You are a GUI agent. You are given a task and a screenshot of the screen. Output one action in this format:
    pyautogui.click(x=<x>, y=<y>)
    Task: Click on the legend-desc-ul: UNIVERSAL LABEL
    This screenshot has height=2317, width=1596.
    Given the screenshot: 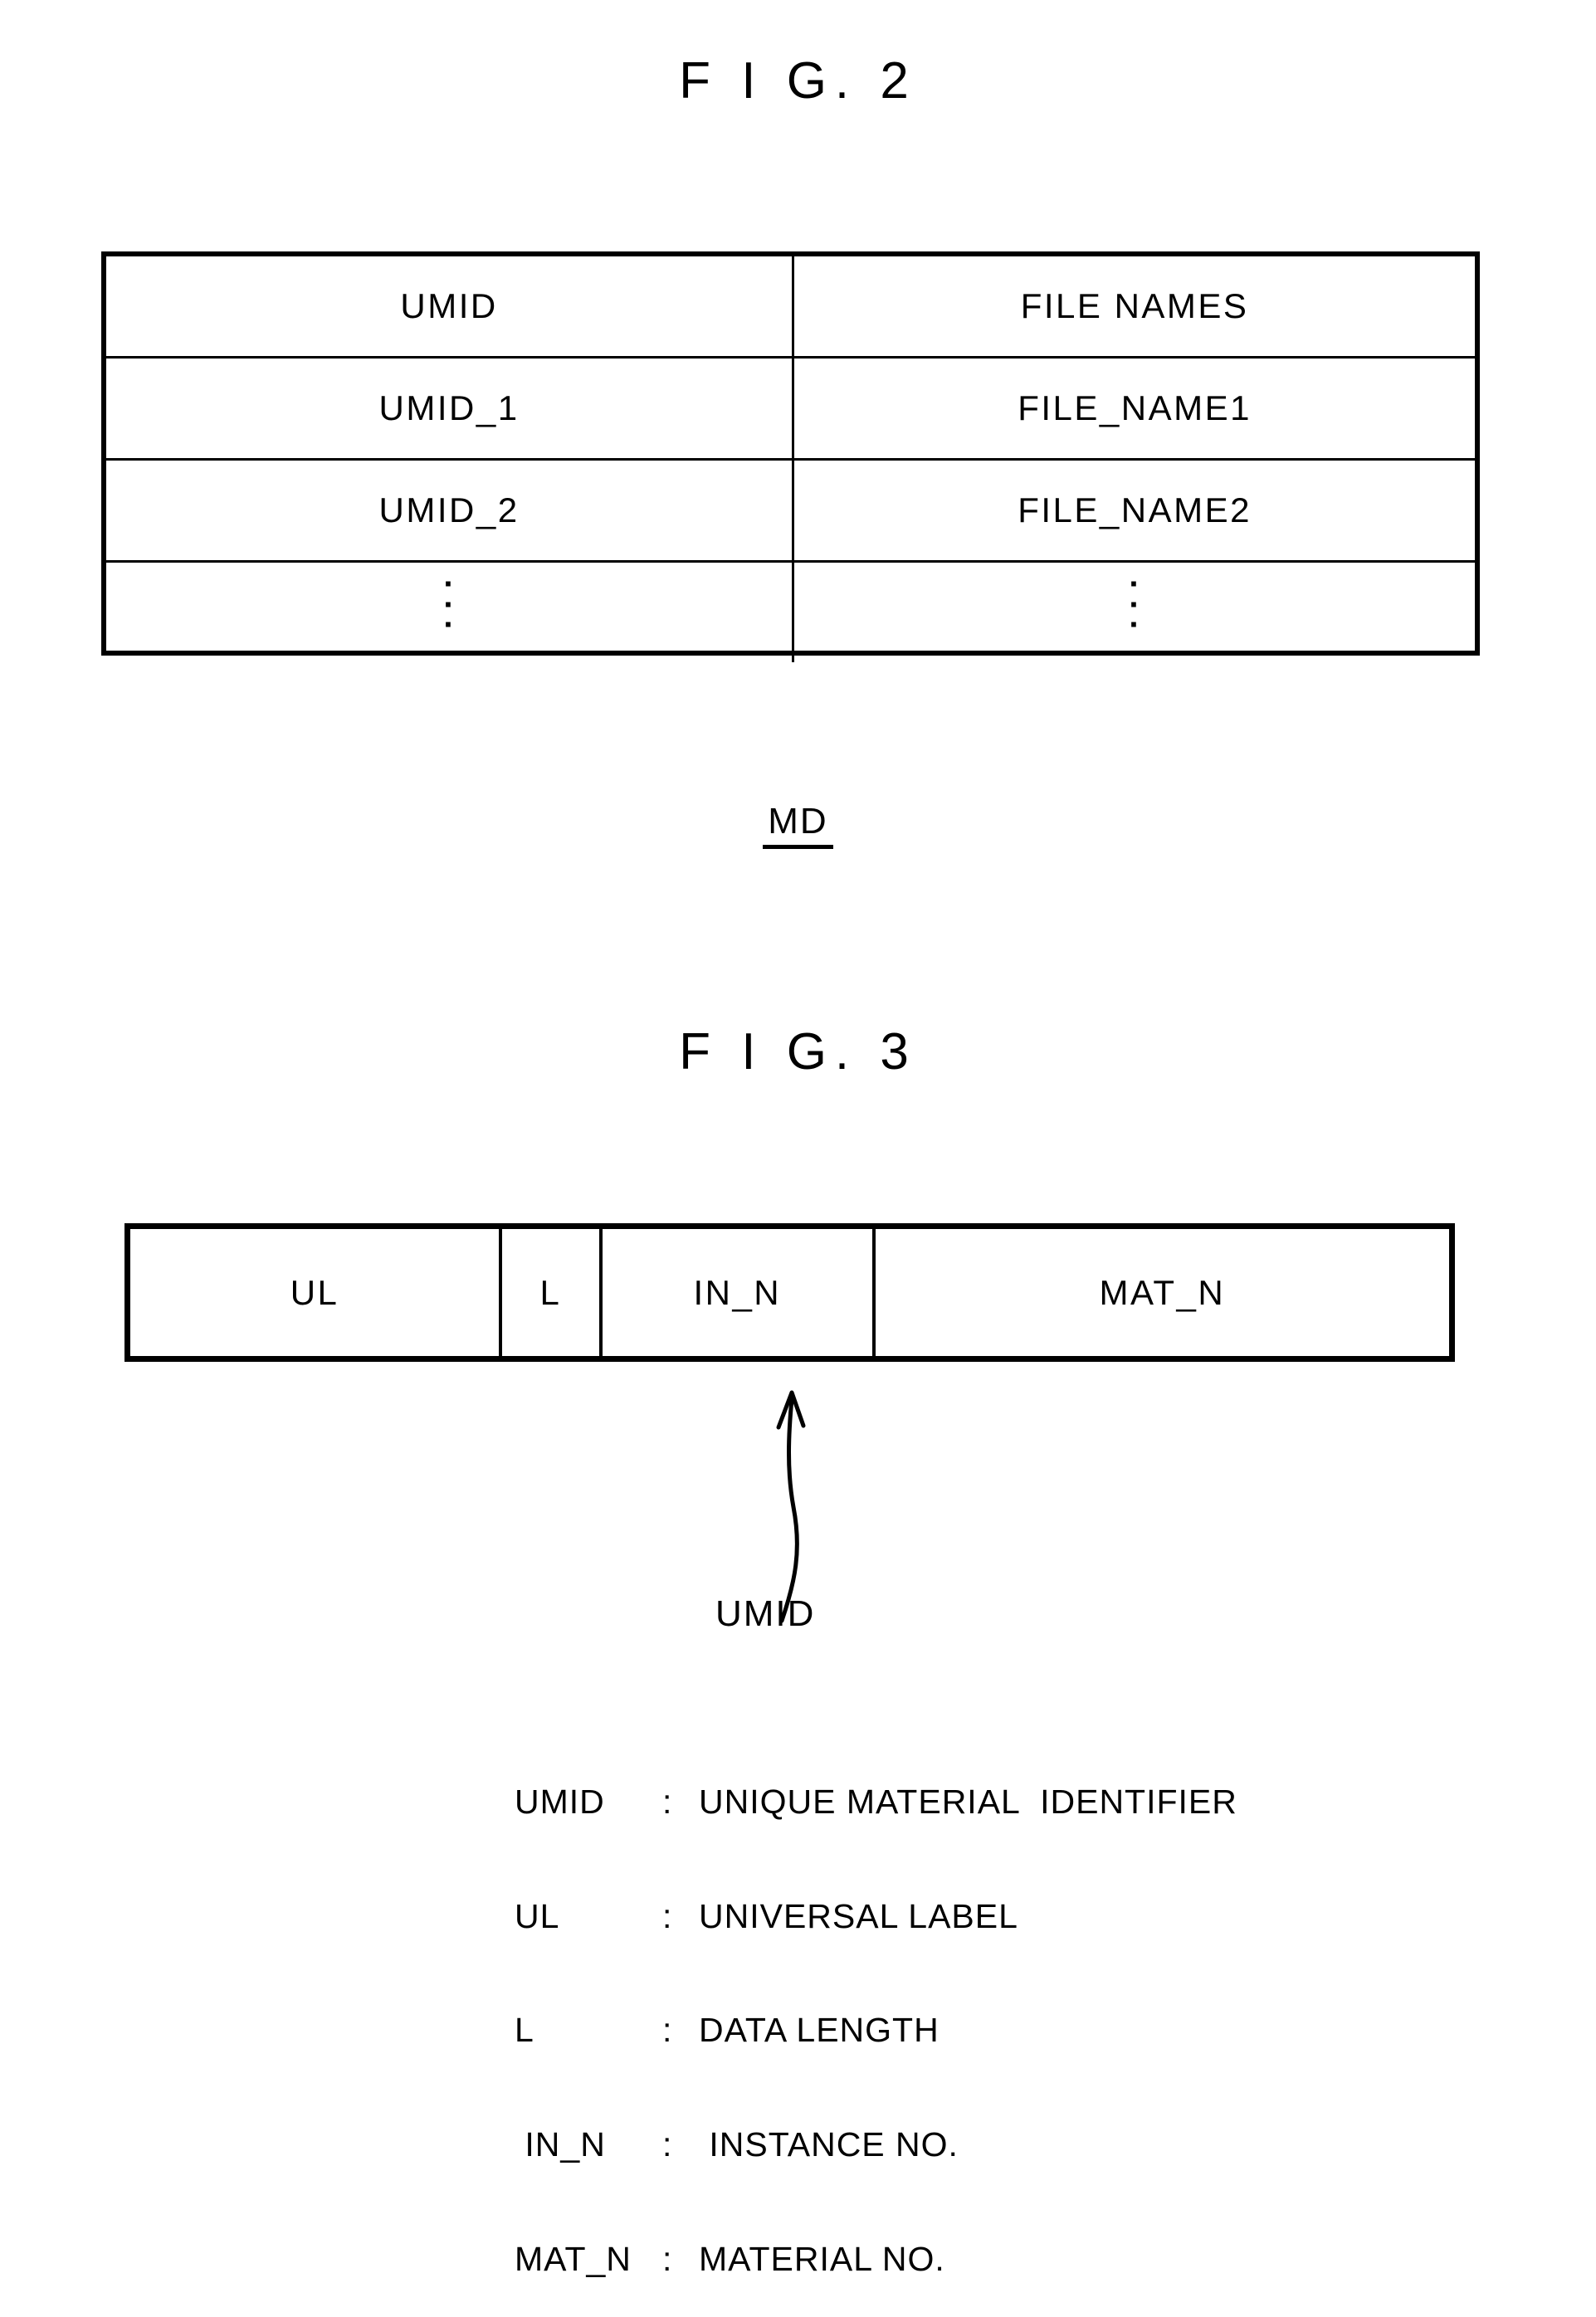 What is the action you would take?
    pyautogui.click(x=858, y=1915)
    